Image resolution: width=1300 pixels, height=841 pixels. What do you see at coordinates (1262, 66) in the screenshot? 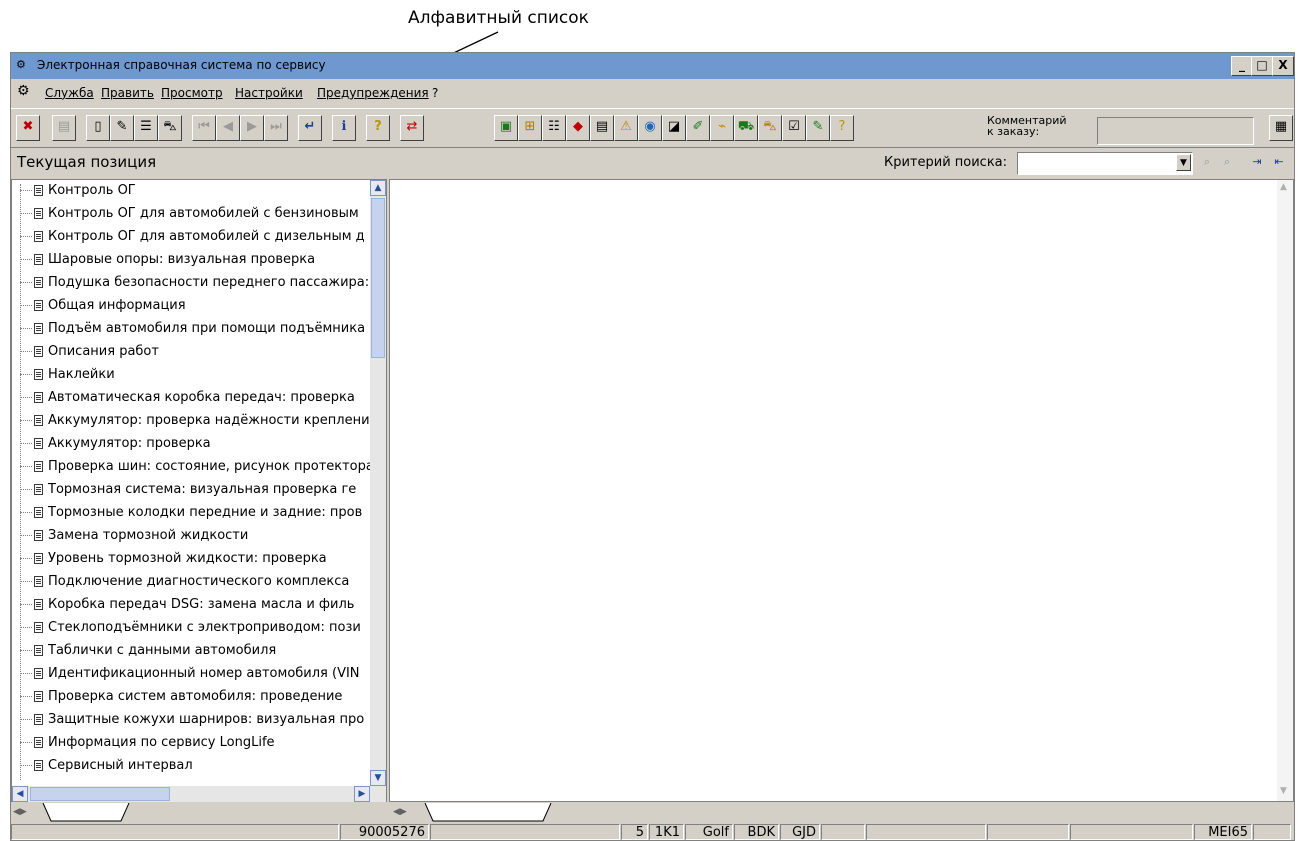
I see `maximize-button: □` at bounding box center [1262, 66].